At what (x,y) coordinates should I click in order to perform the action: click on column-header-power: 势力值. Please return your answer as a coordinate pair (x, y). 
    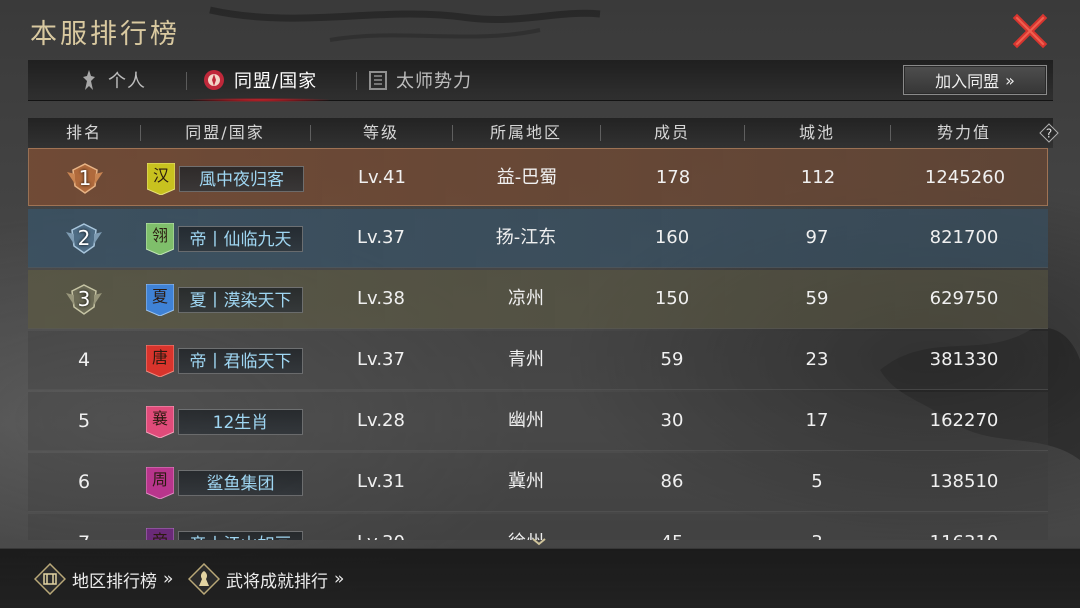
    Looking at the image, I should click on (963, 132).